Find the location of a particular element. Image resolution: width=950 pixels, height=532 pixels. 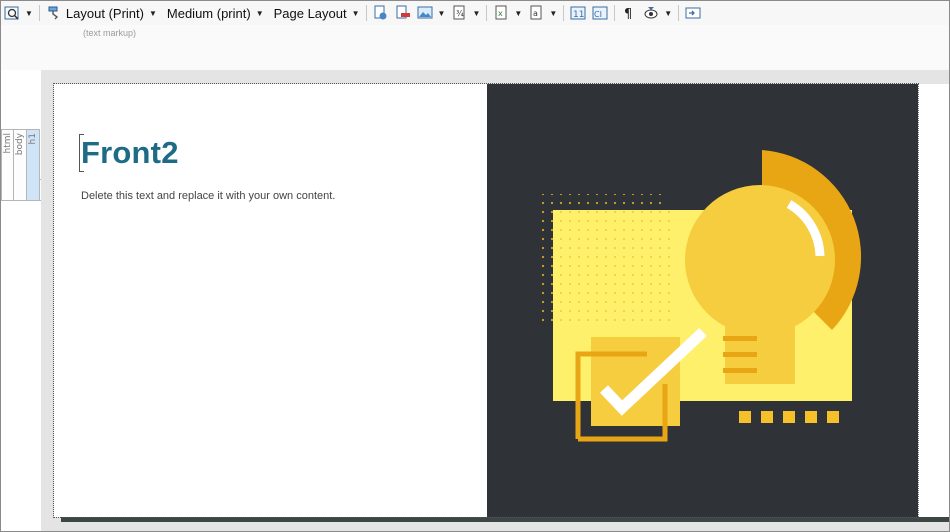

text-markup-label: (text markup) is located at coordinates (110, 33).